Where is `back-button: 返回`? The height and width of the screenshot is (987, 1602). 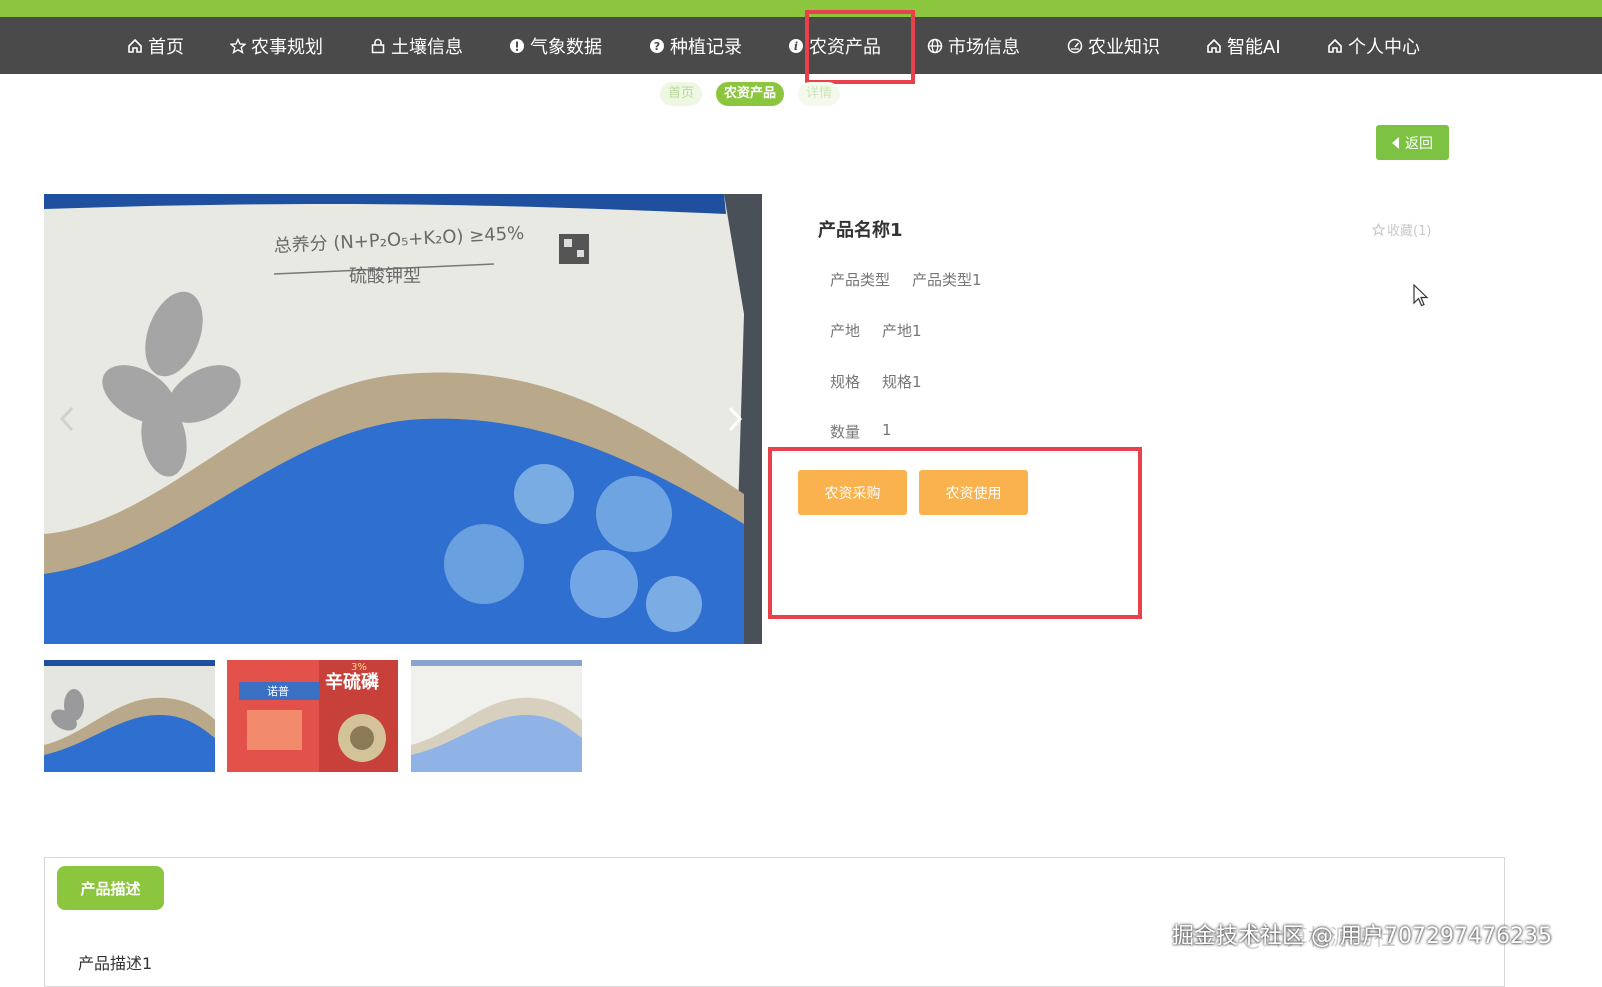
back-button: 返回 is located at coordinates (1412, 142).